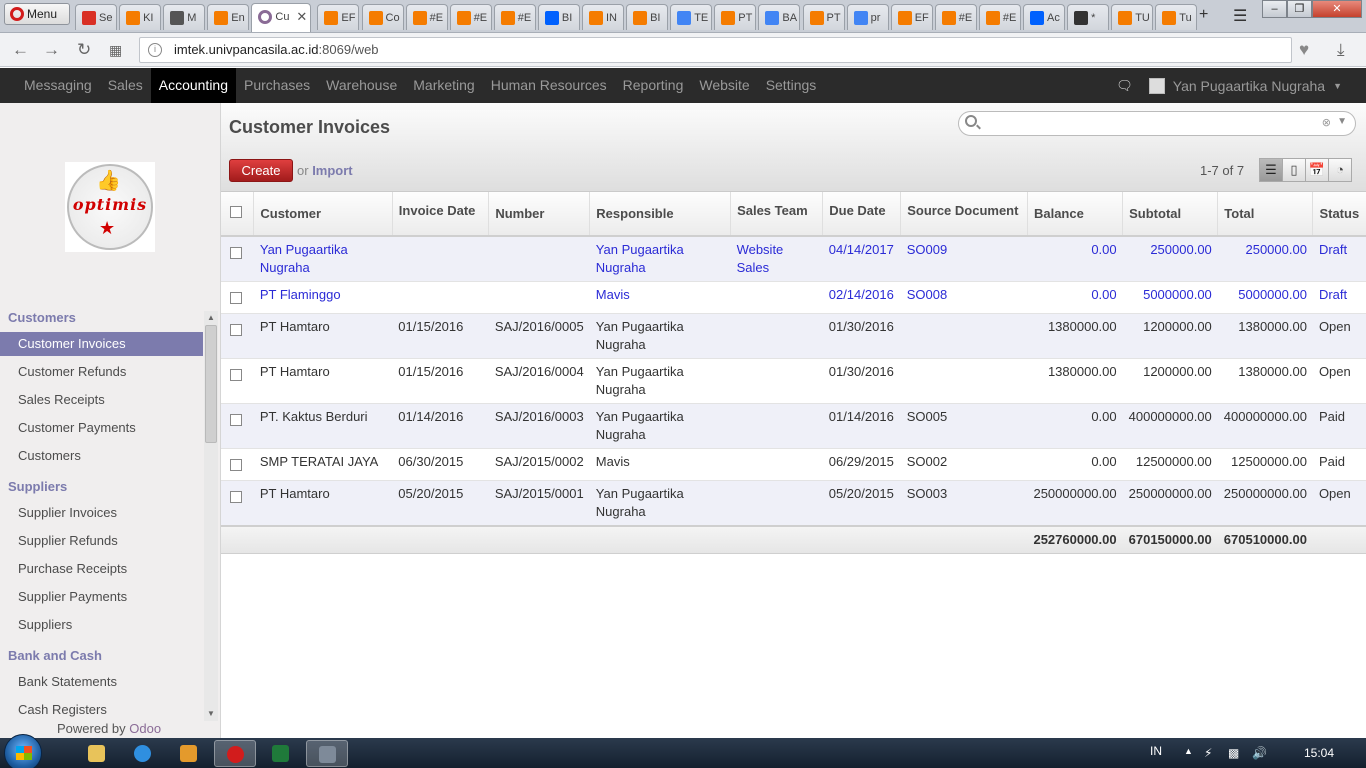 Image resolution: width=1366 pixels, height=768 pixels. Describe the element at coordinates (1294, 170) in the screenshot. I see `form-view-icon: ▯` at that location.